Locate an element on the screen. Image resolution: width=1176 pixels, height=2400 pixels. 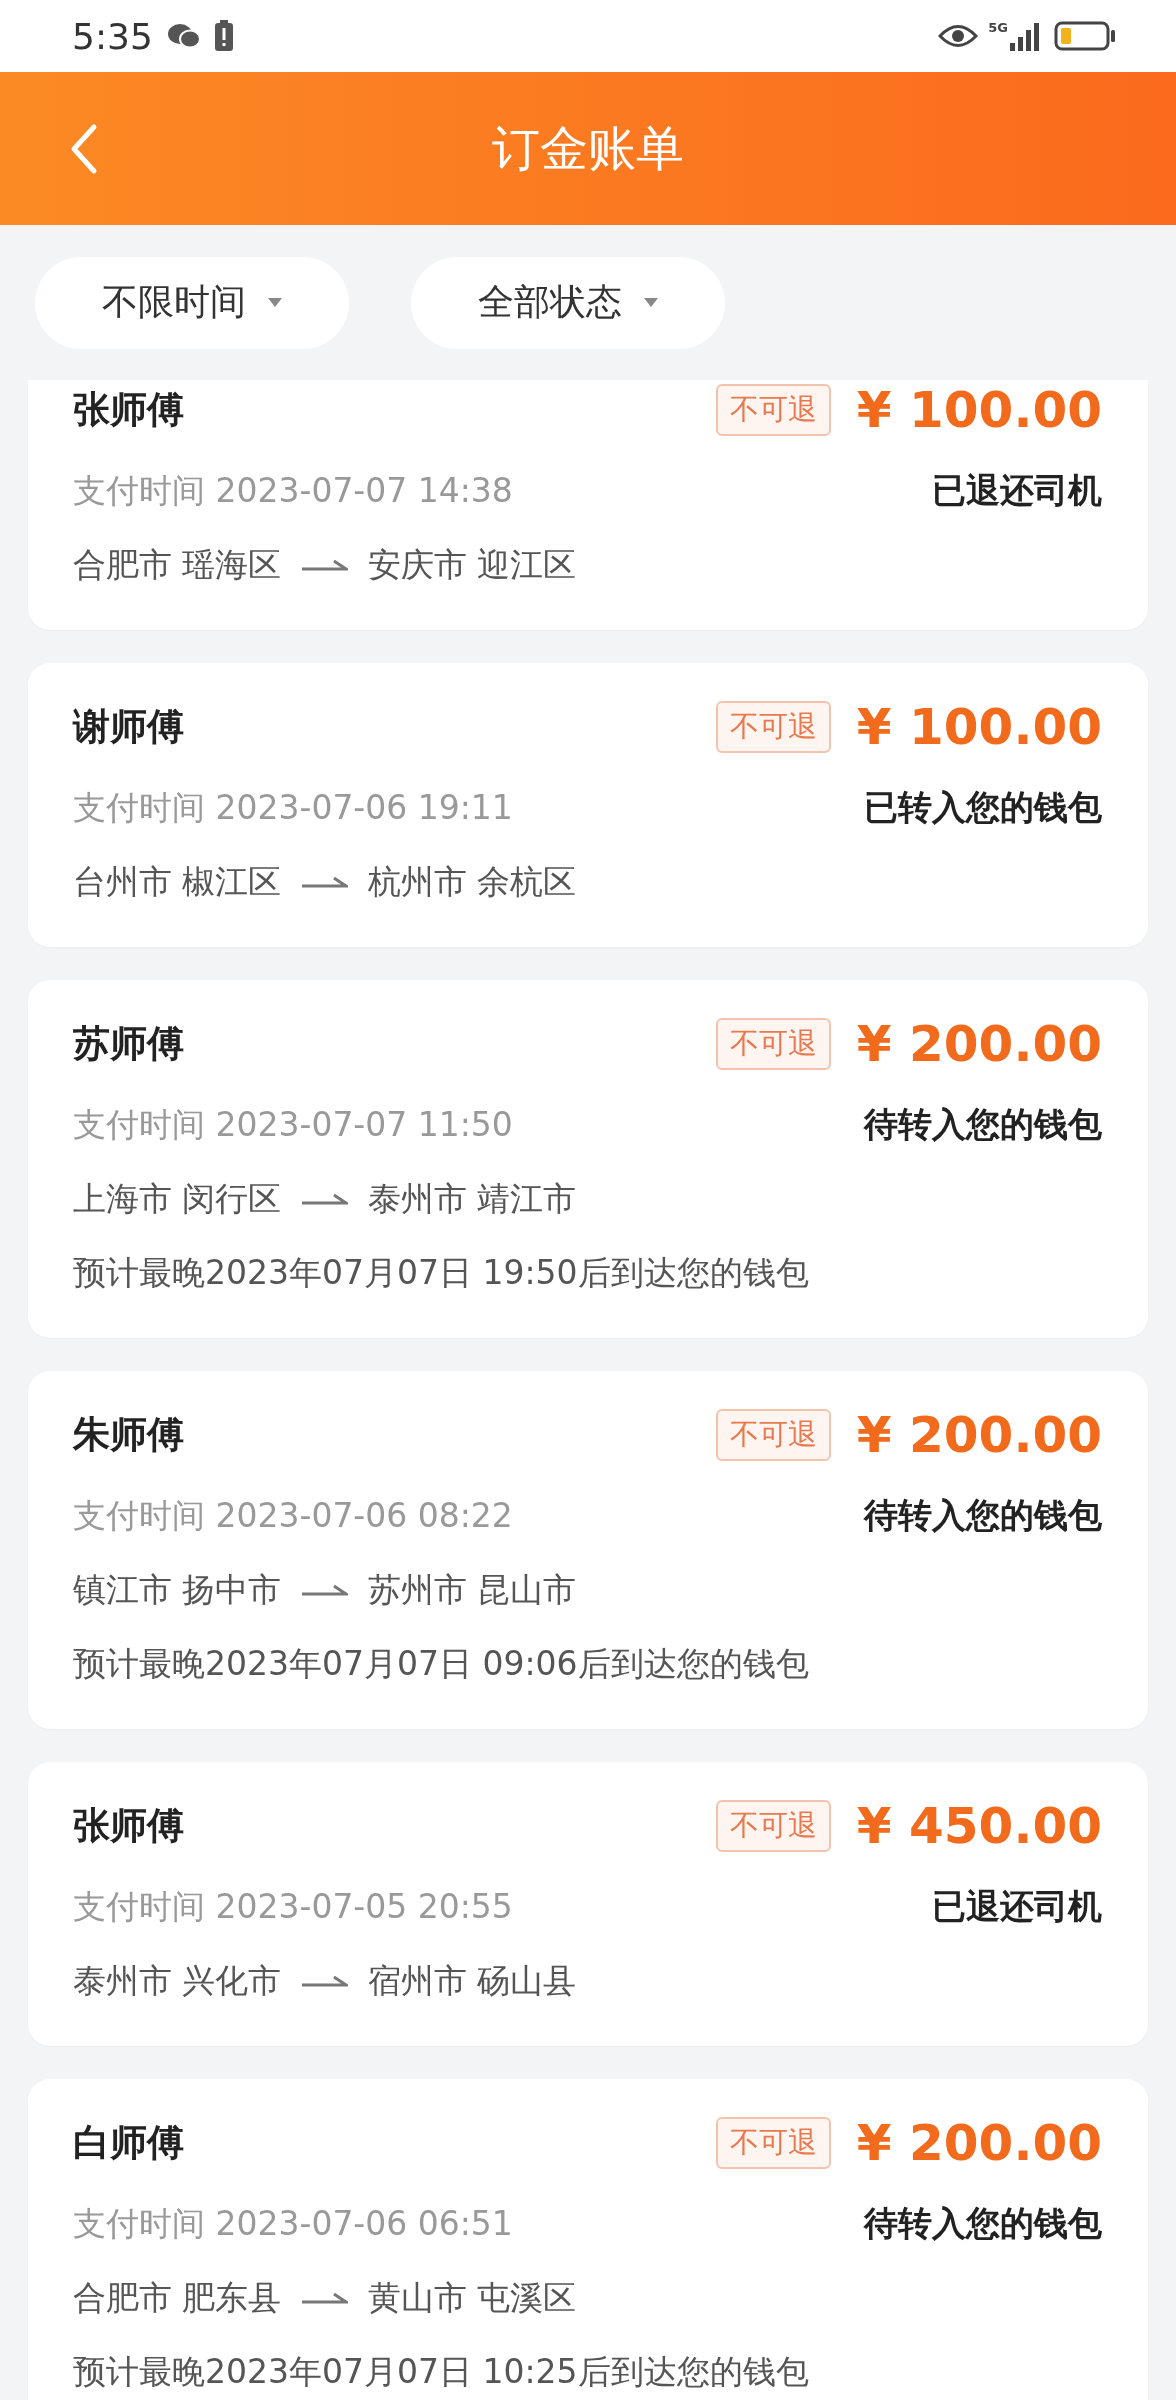
battery-alert-icon is located at coordinates (223, 36).